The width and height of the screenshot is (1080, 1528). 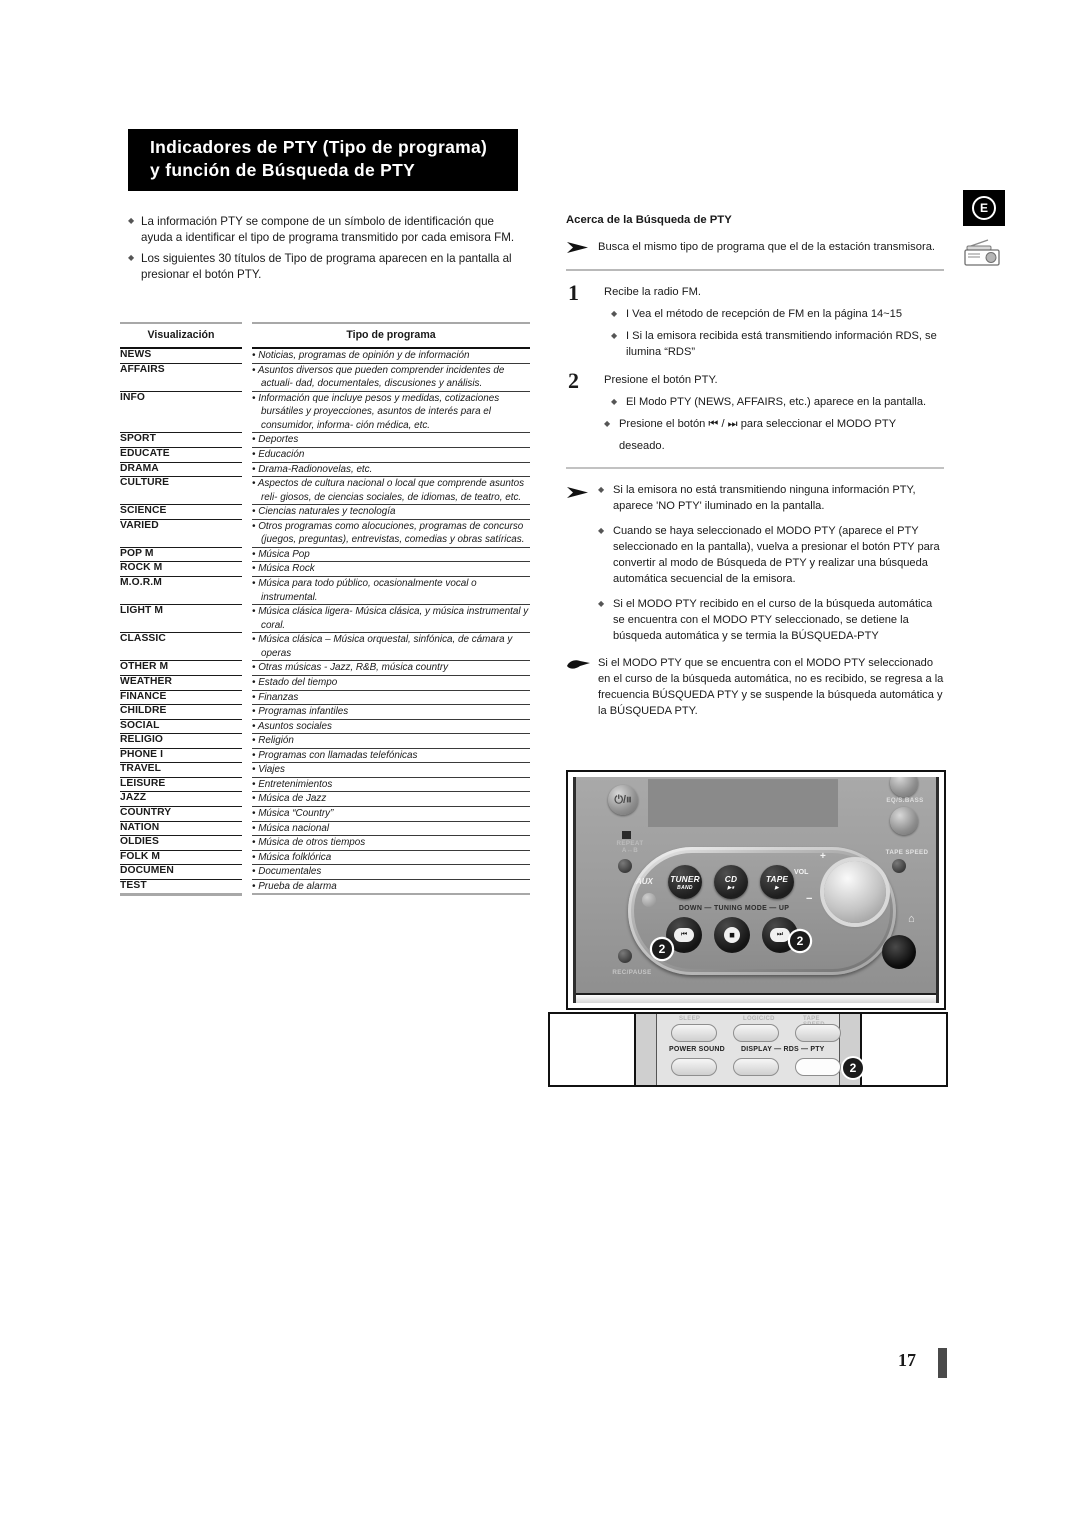 What do you see at coordinates (853, 1068) in the screenshot?
I see `callout-2-remote: 2` at bounding box center [853, 1068].